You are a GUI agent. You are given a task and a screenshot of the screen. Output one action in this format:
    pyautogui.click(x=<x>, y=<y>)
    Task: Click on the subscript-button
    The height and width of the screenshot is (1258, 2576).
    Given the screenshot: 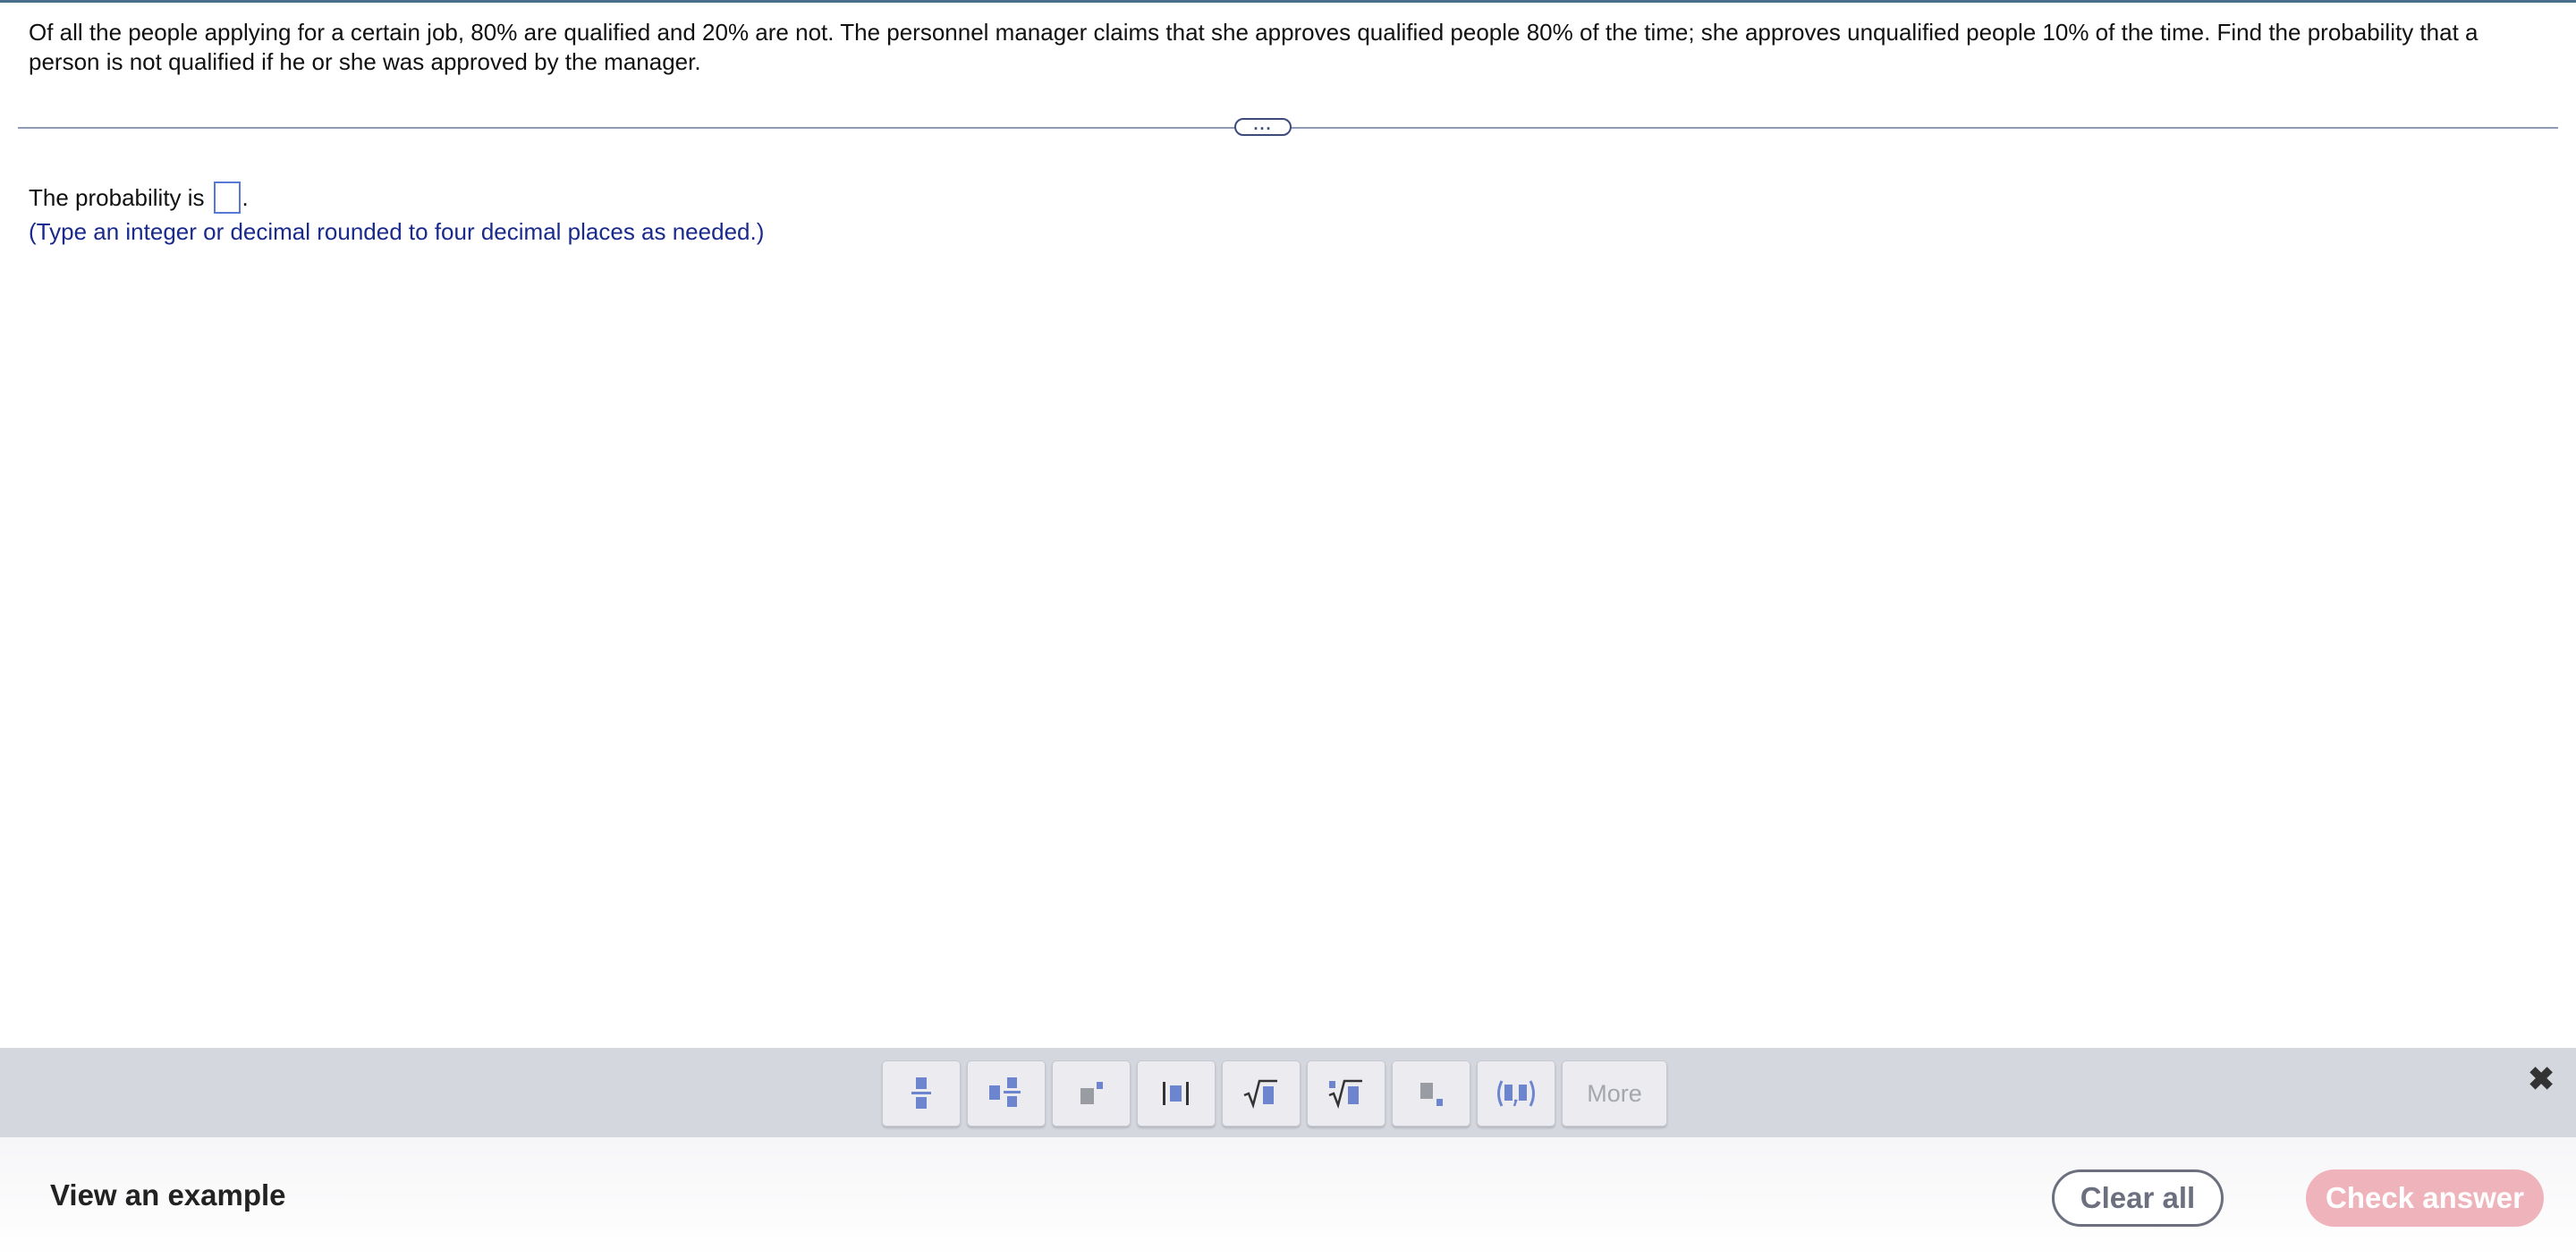 What is the action you would take?
    pyautogui.click(x=1431, y=1093)
    